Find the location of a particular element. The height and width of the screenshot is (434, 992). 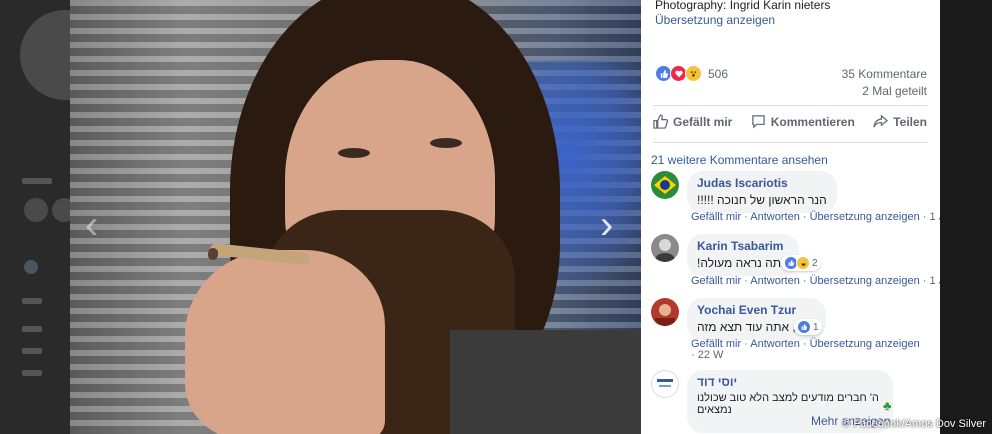

view-more-comments-link: 21 weitere Kommentare ansehen is located at coordinates (739, 160).